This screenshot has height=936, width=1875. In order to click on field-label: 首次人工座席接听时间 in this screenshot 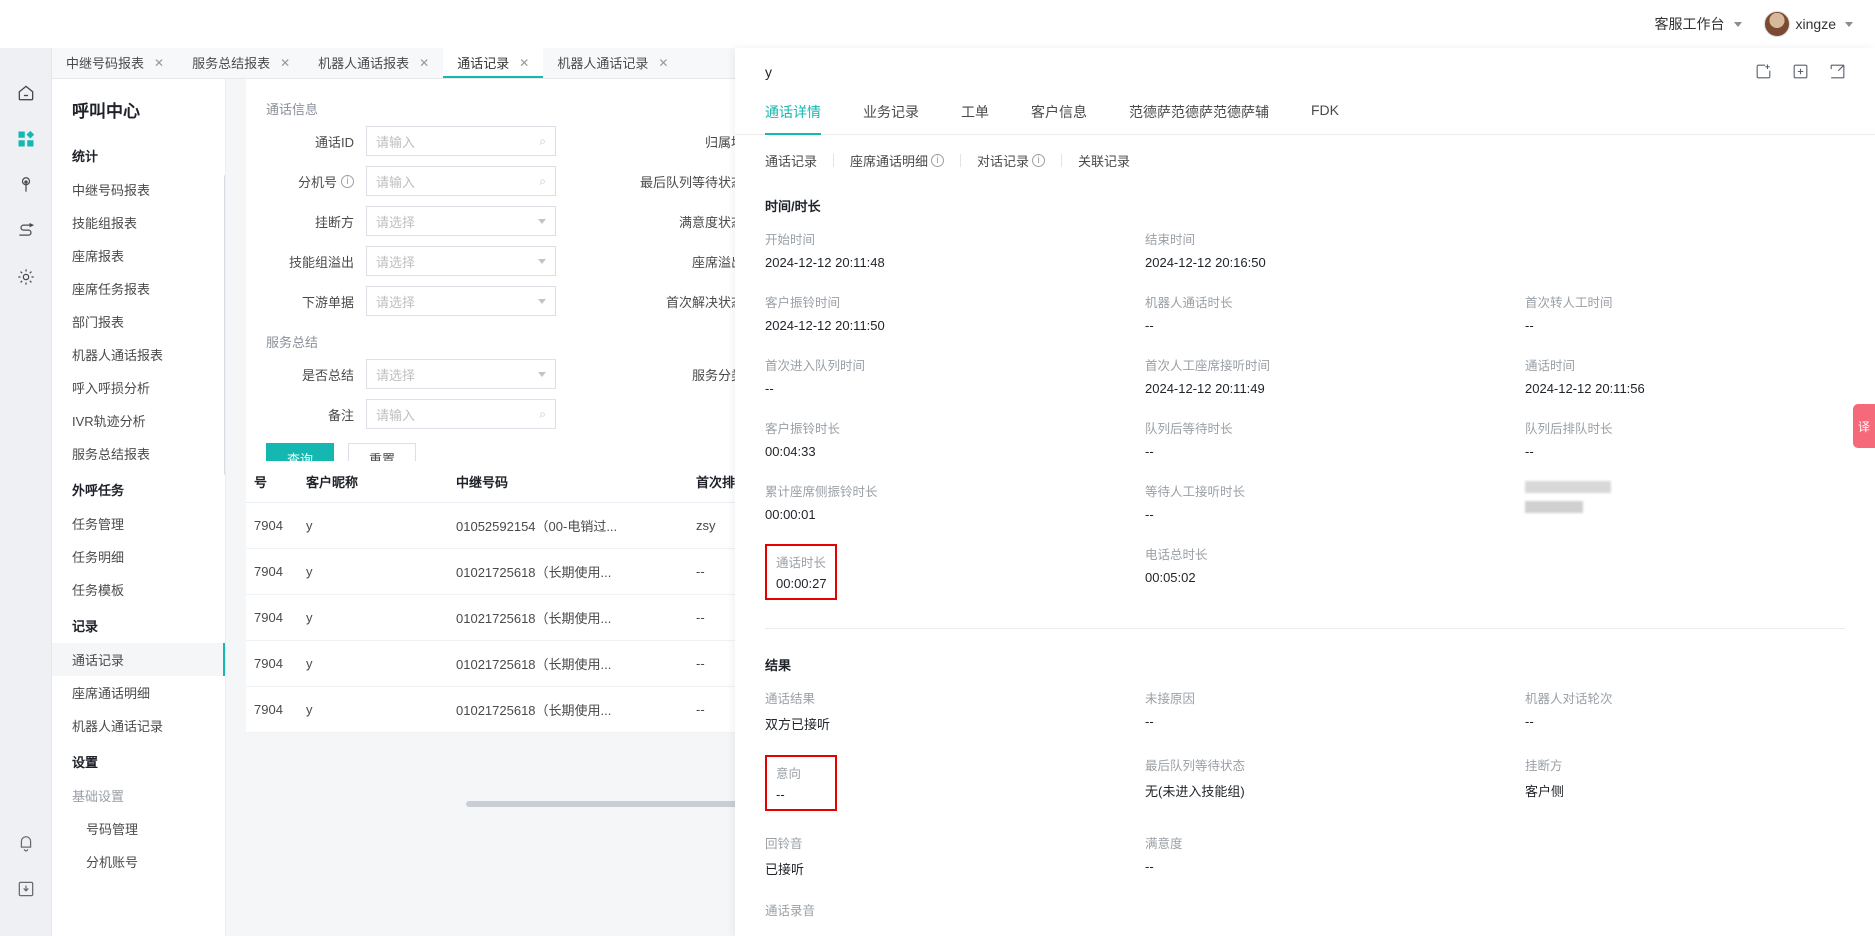, I will do `click(1208, 366)`.